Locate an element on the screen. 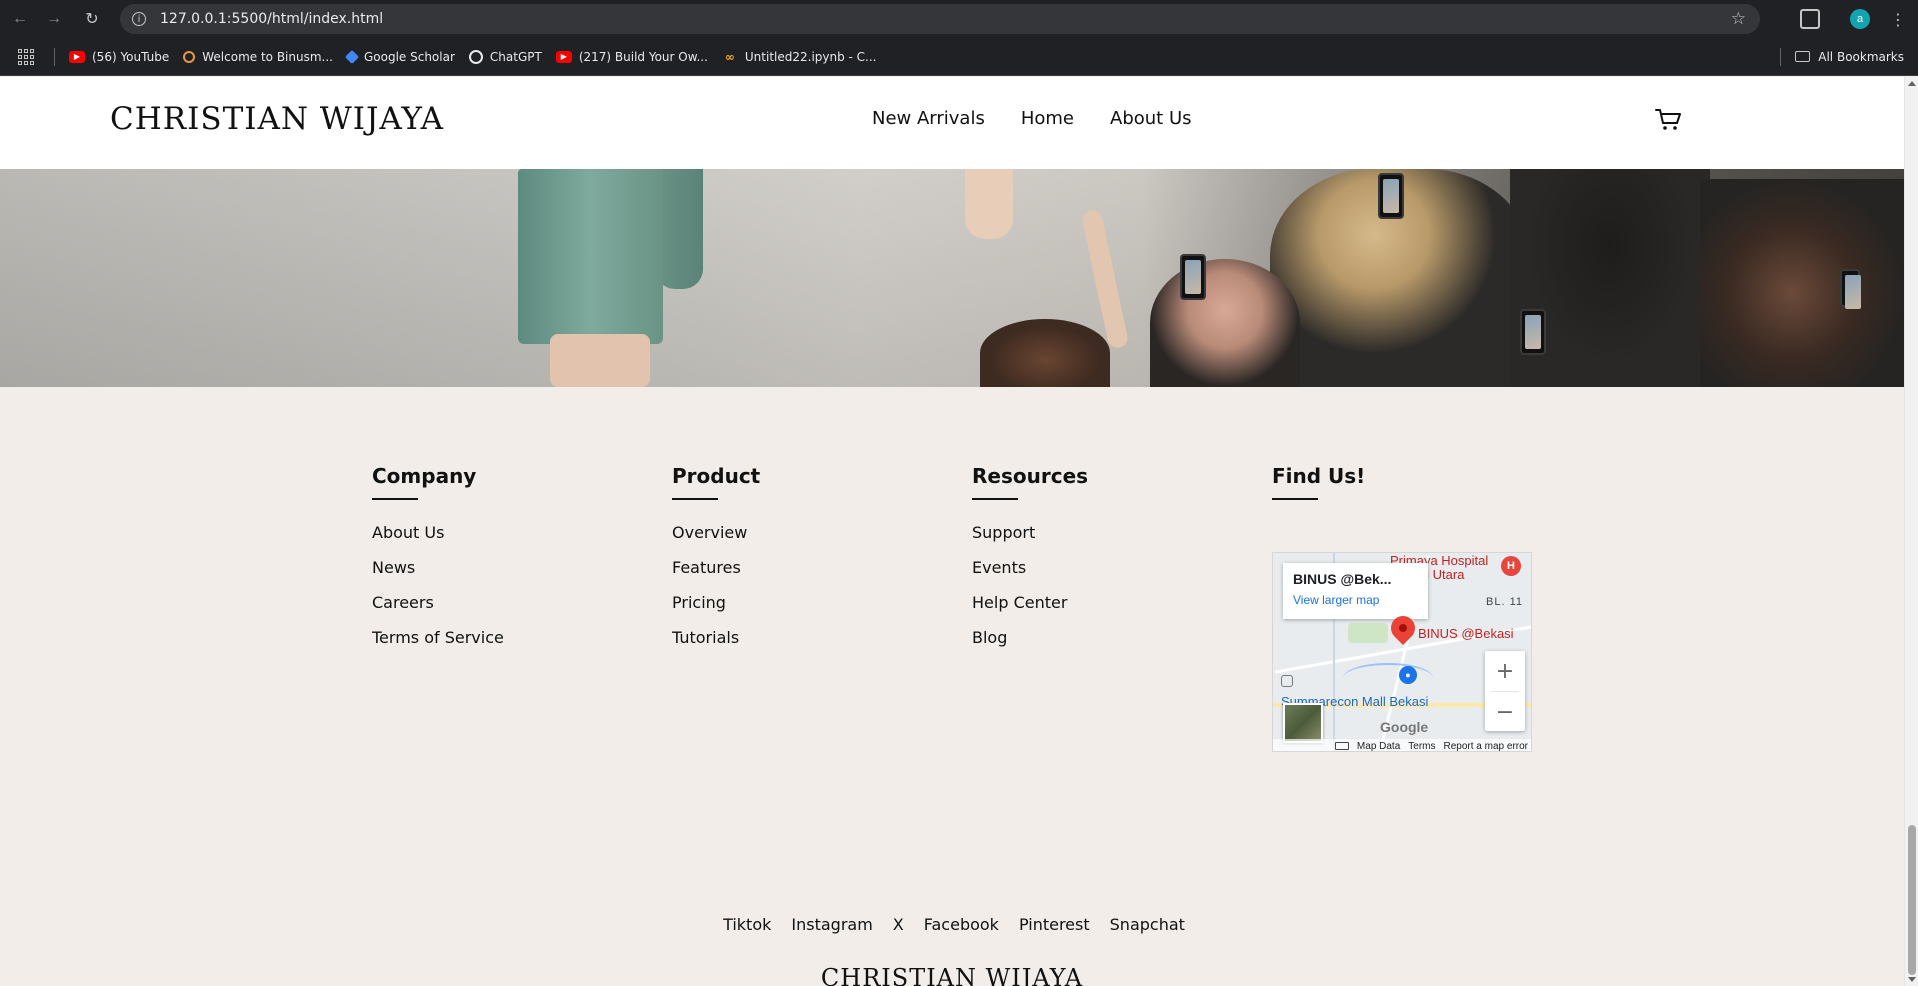 Image resolution: width=1918 pixels, height=986 pixels. all-bookmarks: All Bookmarks is located at coordinates (1842, 56).